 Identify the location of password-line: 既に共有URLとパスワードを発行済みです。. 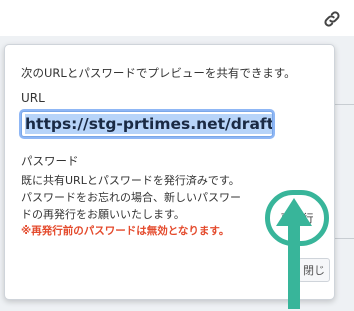
(130, 180).